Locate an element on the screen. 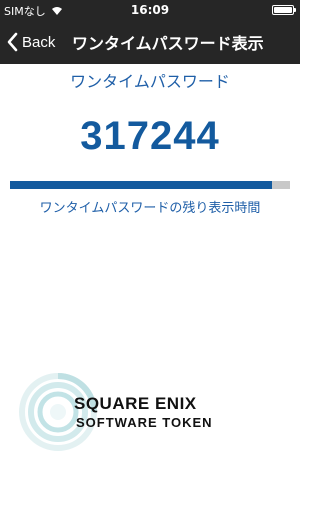 This screenshot has width=320, height=532. back-button: Back is located at coordinates (30, 42).